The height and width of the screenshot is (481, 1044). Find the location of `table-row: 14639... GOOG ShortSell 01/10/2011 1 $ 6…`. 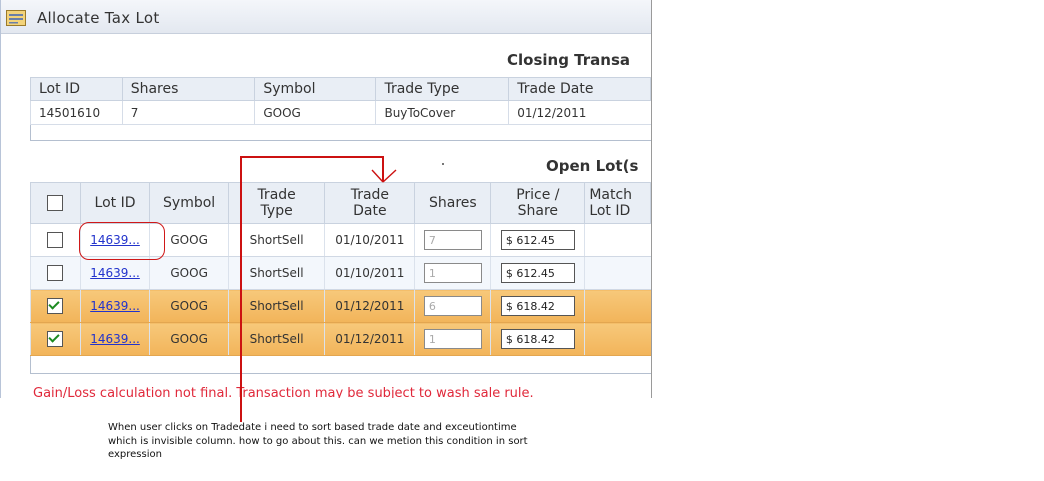

table-row: 14639... GOOG ShortSell 01/10/2011 1 $ 6… is located at coordinates (340, 273).